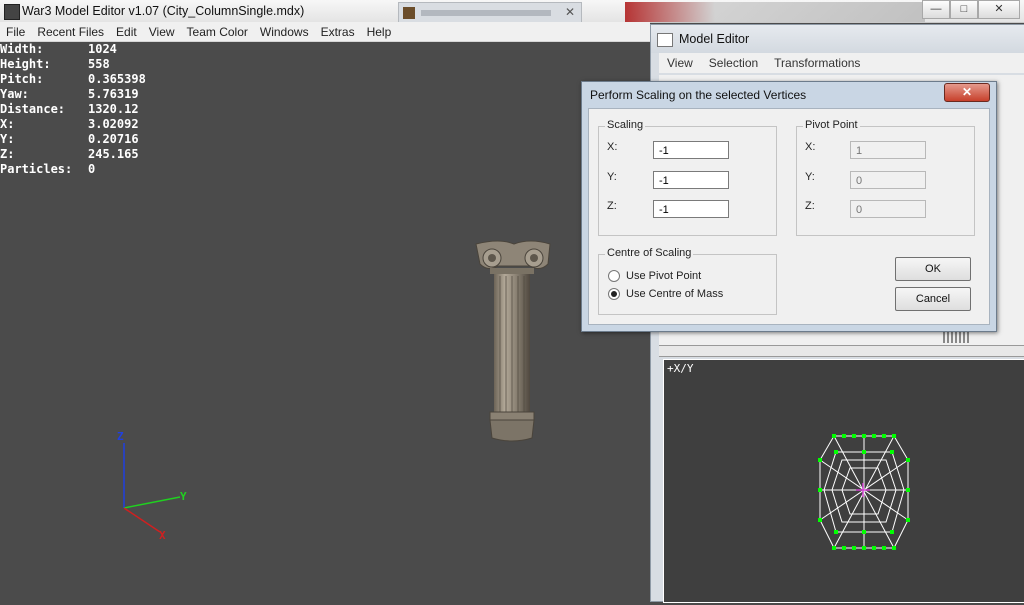  What do you see at coordinates (217, 31) in the screenshot?
I see `menu-team-color: Team Color` at bounding box center [217, 31].